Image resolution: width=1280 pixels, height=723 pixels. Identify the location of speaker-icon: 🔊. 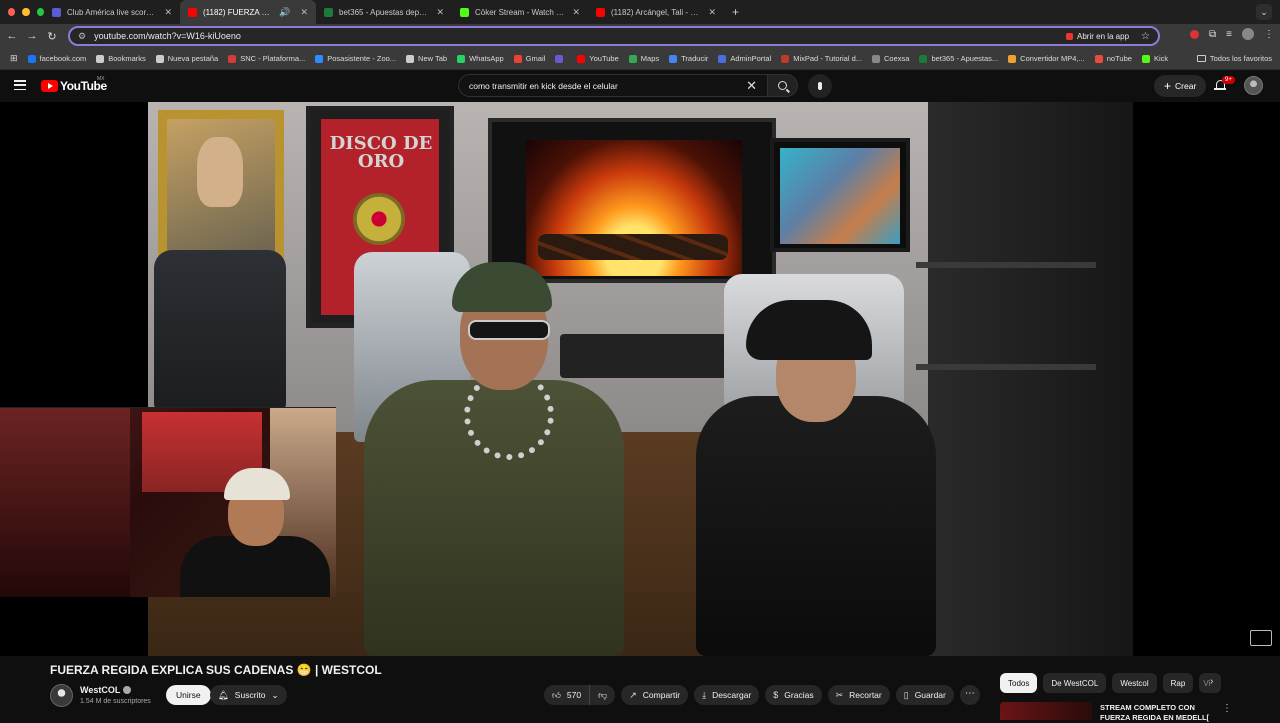
(284, 12).